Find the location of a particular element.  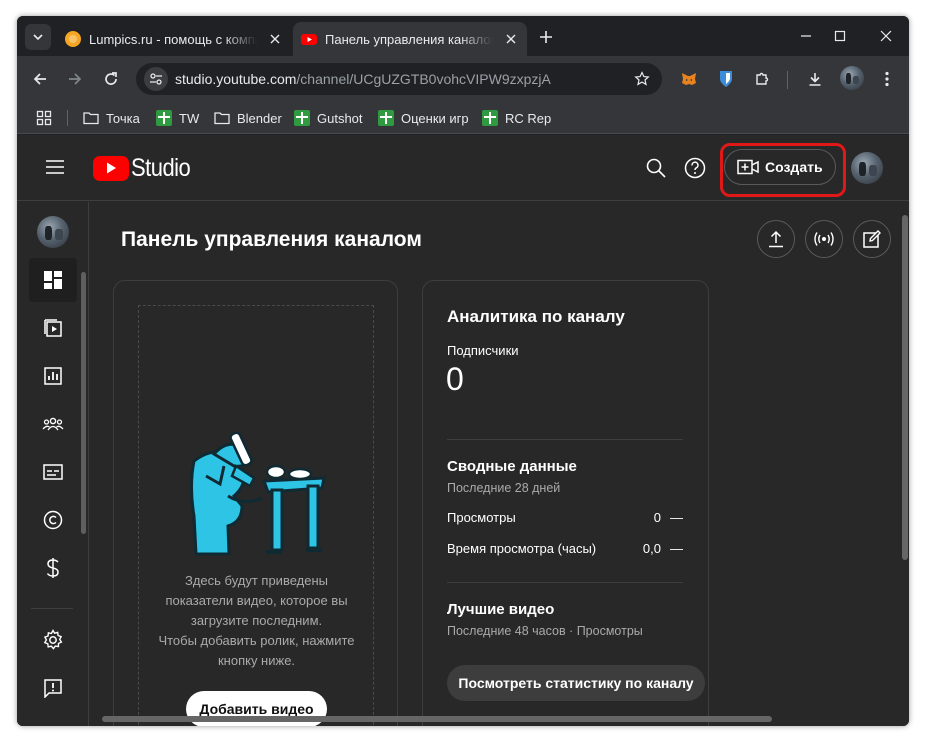

back-button is located at coordinates (40, 79).